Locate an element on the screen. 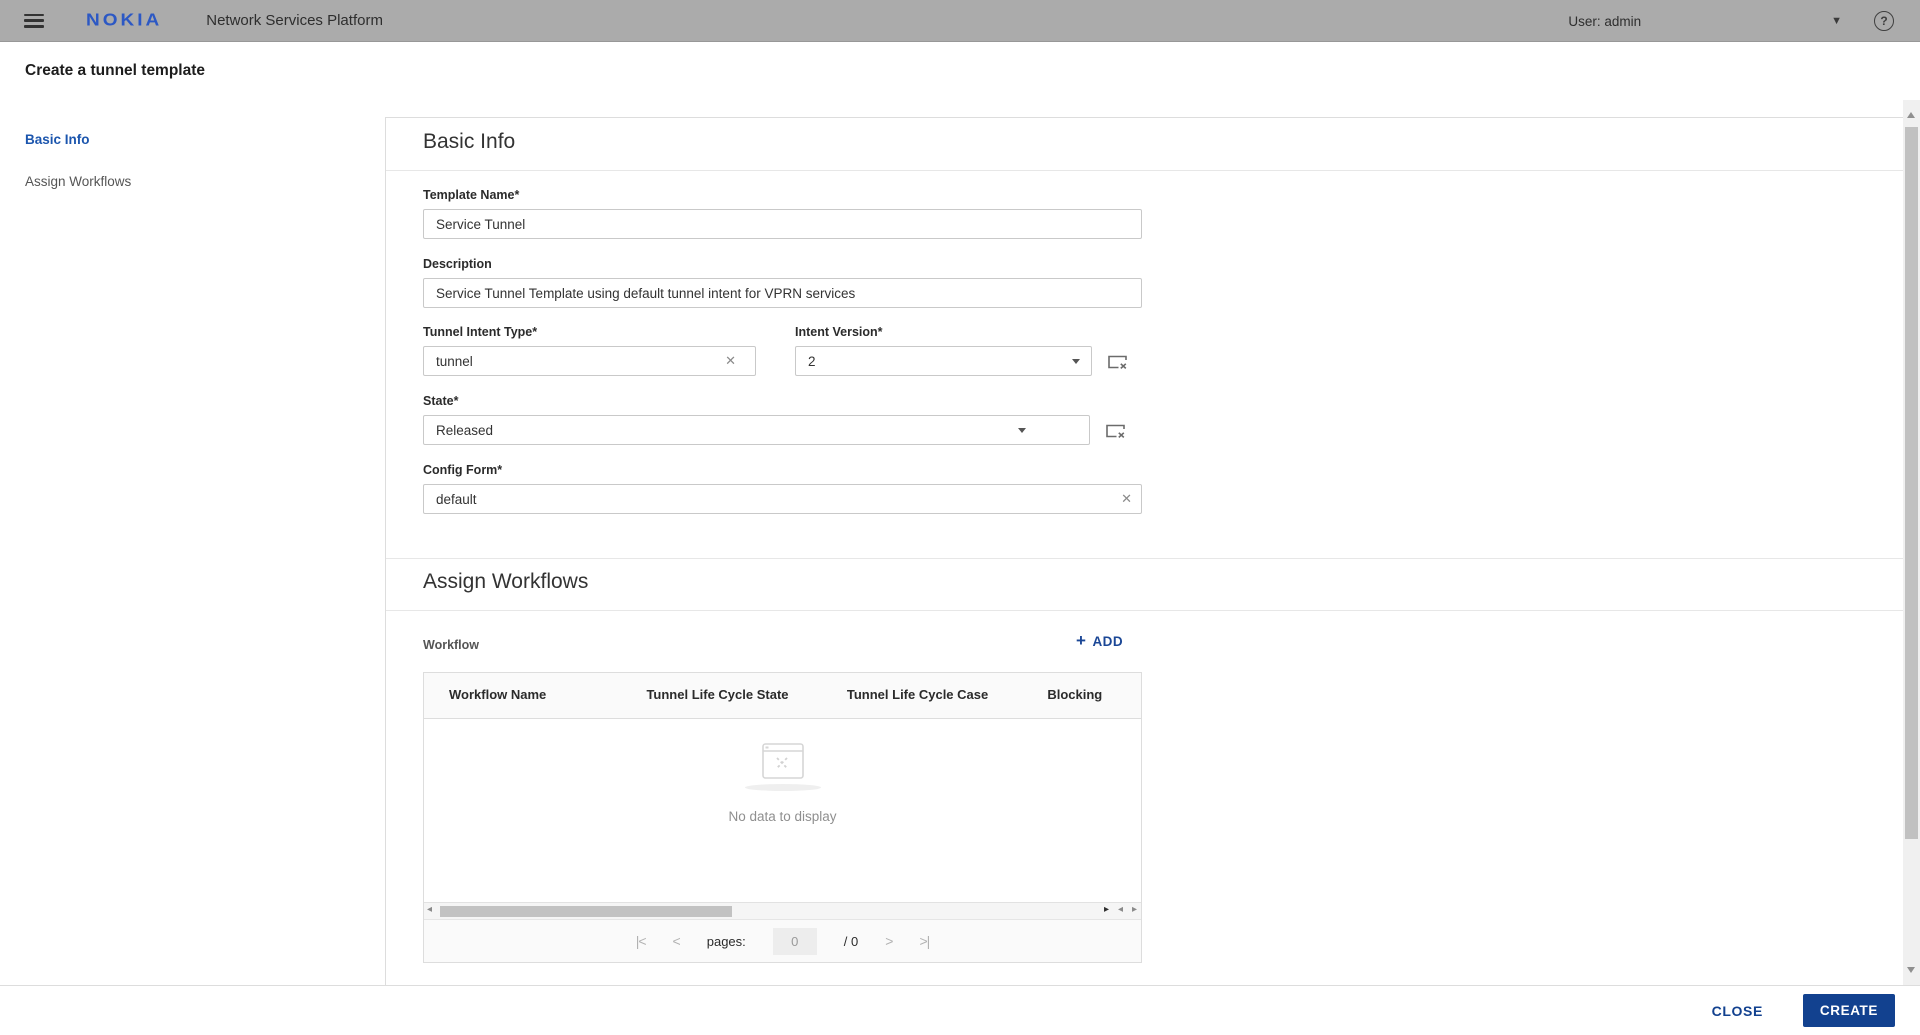 The width and height of the screenshot is (1920, 1035). state-select is located at coordinates (756, 430).